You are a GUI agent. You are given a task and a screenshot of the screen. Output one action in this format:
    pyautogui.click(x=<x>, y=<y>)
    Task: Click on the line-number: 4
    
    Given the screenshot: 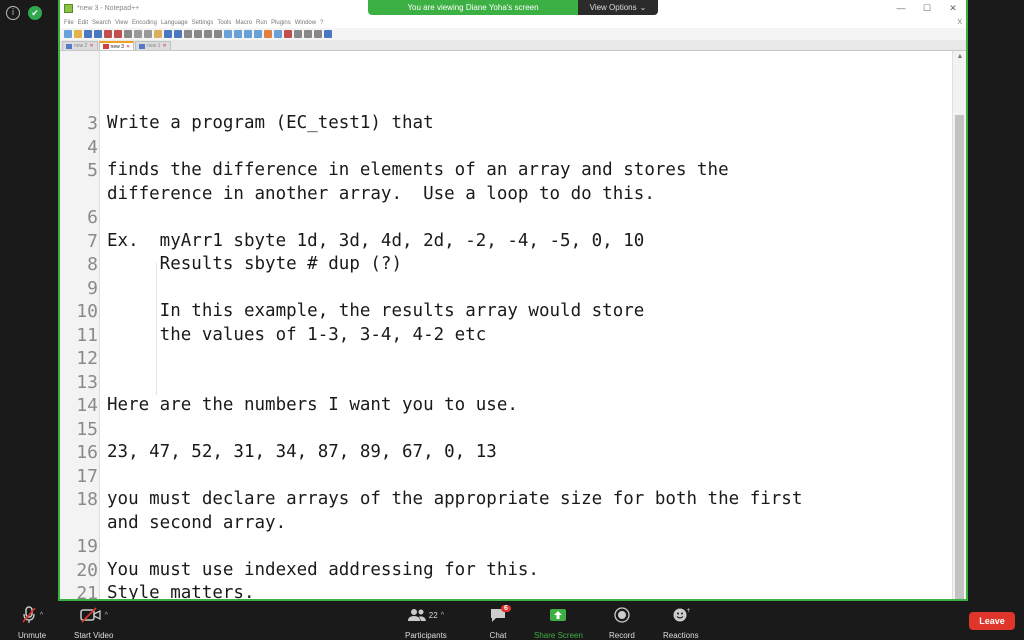 What is the action you would take?
    pyautogui.click(x=92, y=147)
    